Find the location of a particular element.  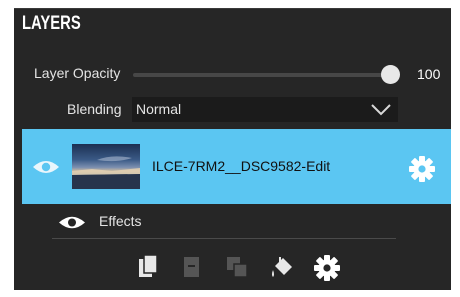

layer-settings-gear-icon is located at coordinates (422, 169).